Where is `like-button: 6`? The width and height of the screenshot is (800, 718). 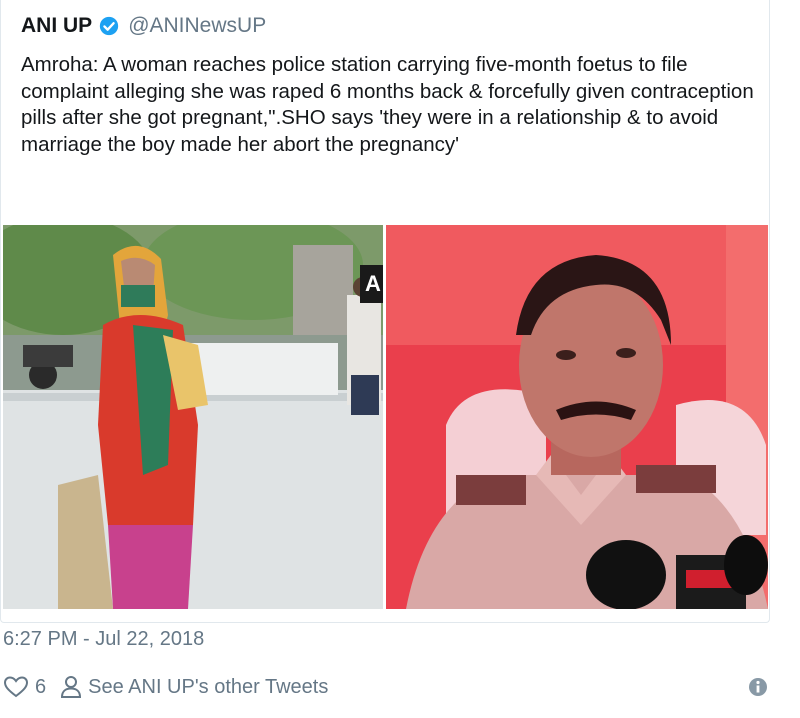 like-button: 6 is located at coordinates (31, 687).